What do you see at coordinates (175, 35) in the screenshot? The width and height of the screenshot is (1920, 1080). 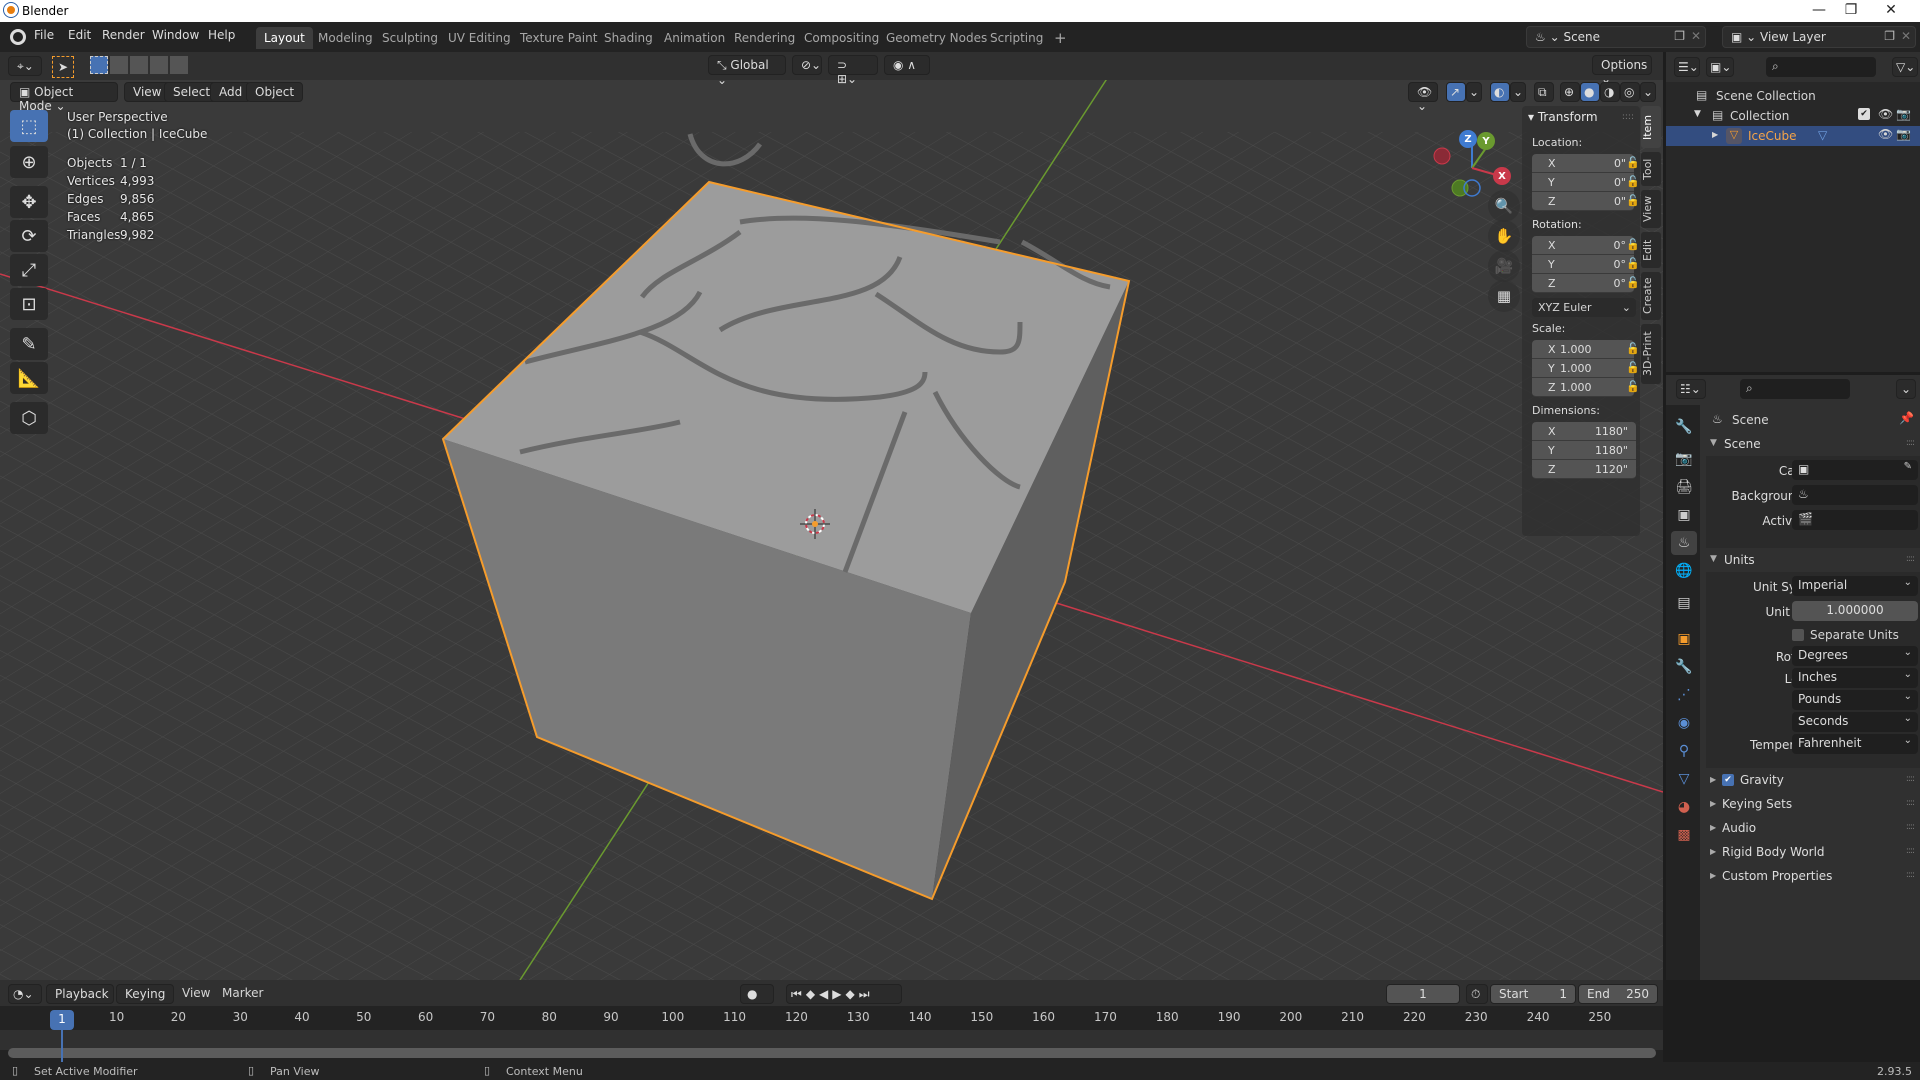 I see `menu-window: Window` at bounding box center [175, 35].